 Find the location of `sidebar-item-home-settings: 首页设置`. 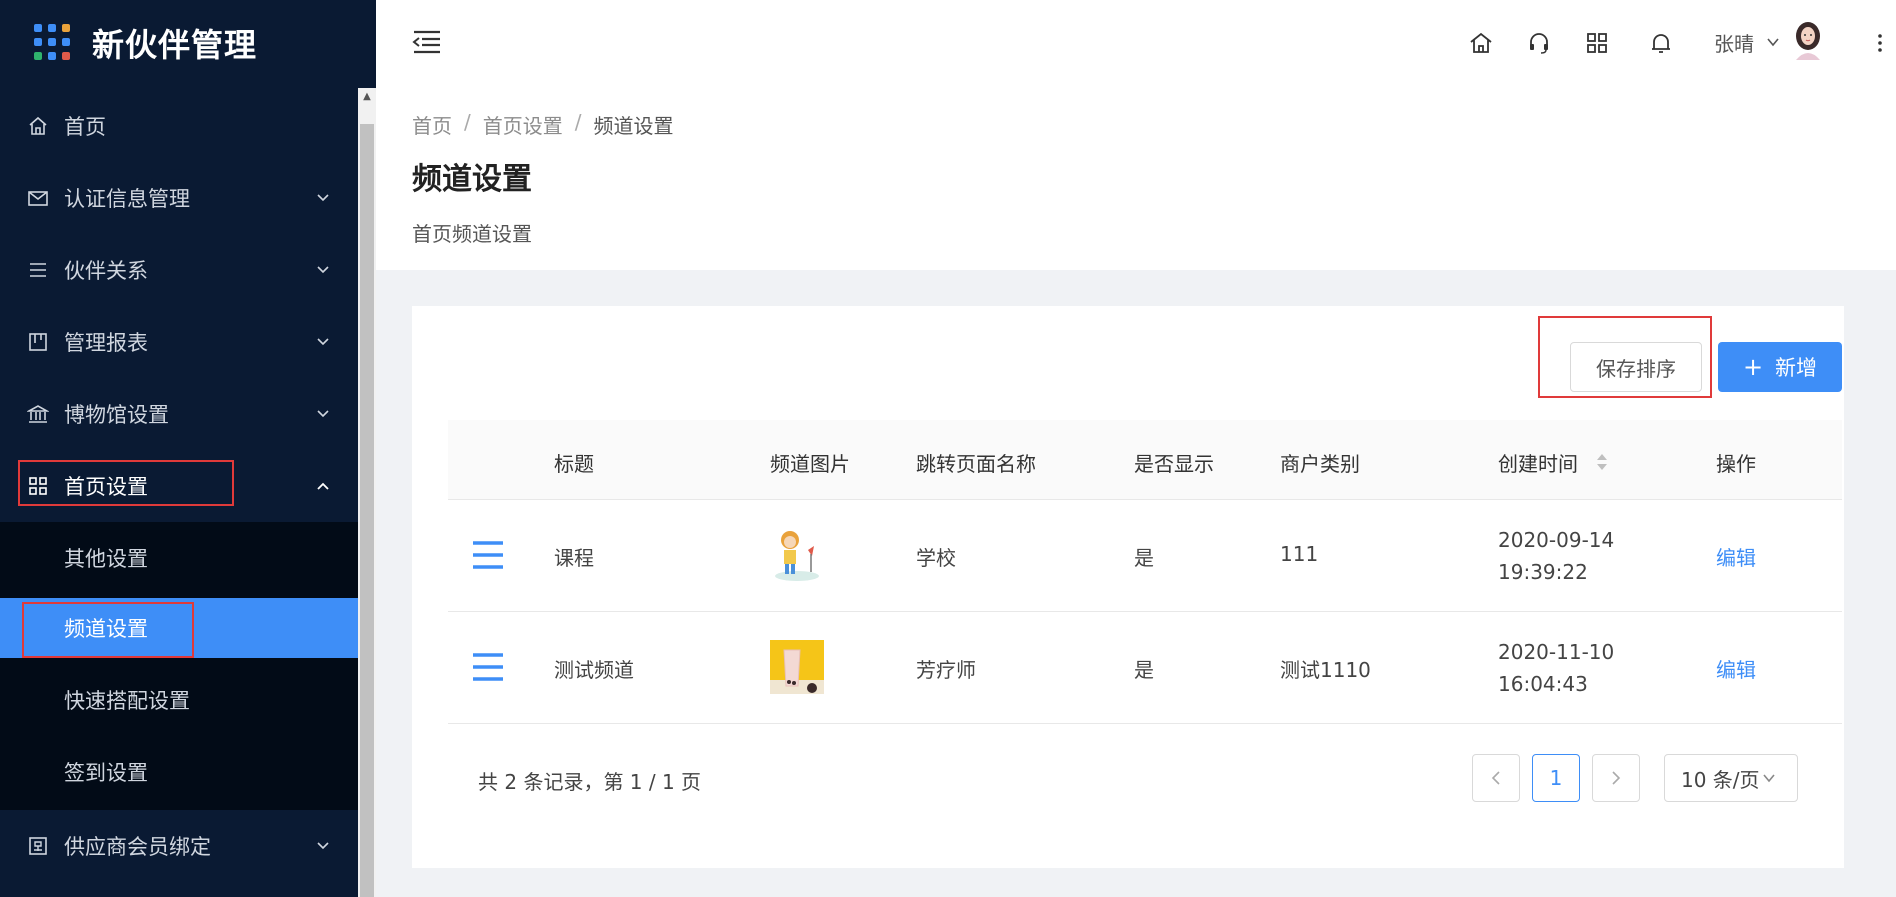

sidebar-item-home-settings: 首页设置 is located at coordinates (179, 486).